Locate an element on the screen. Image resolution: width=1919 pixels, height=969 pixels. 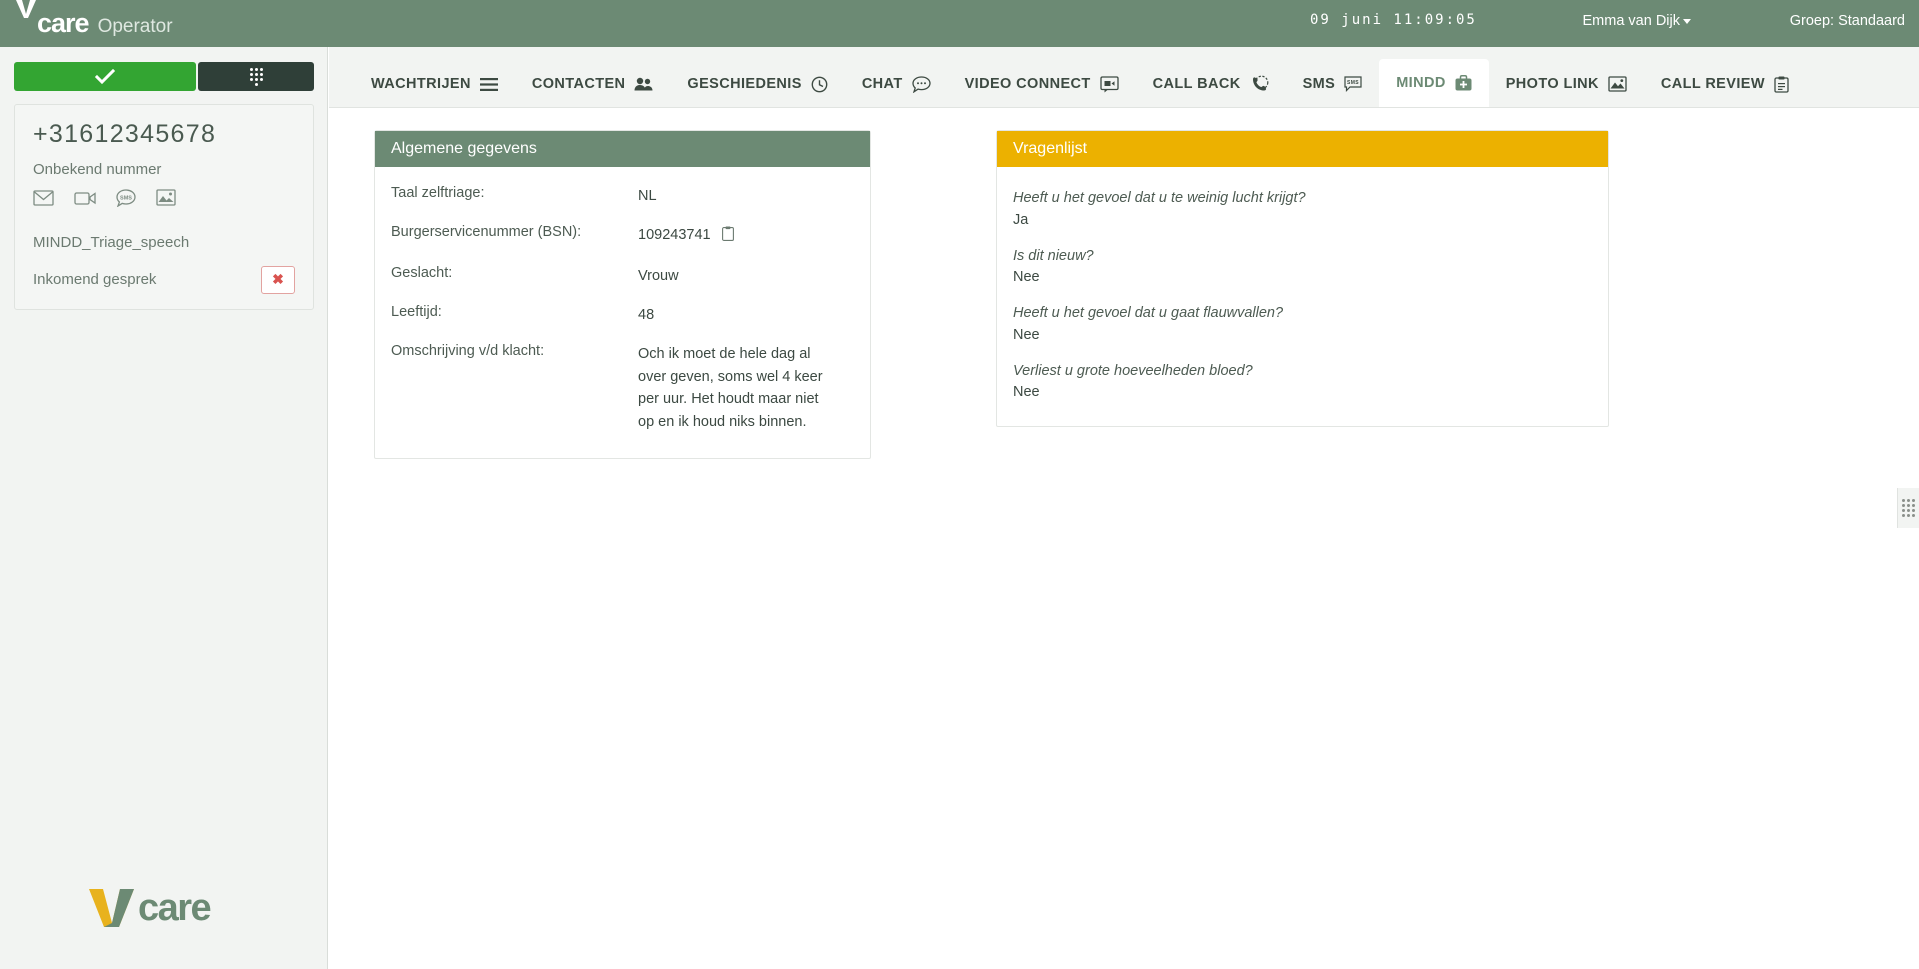
tab-label: PHOTO LINK is located at coordinates (1552, 84).